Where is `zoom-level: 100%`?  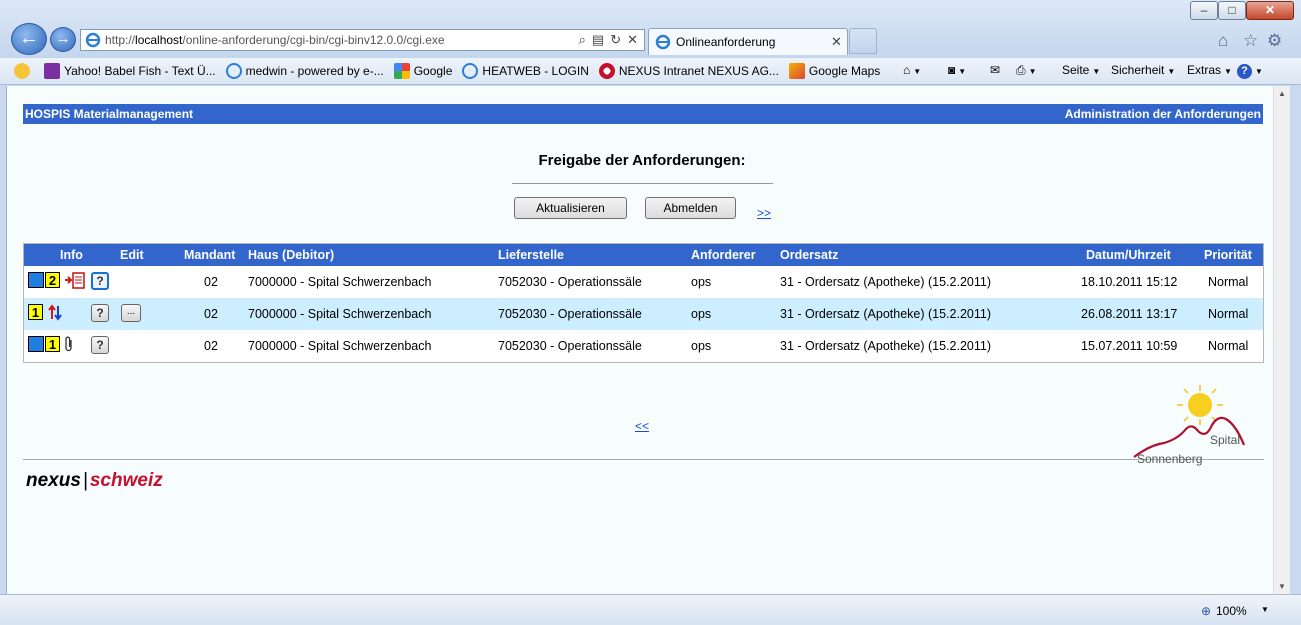
zoom-level: 100% is located at coordinates (1231, 611).